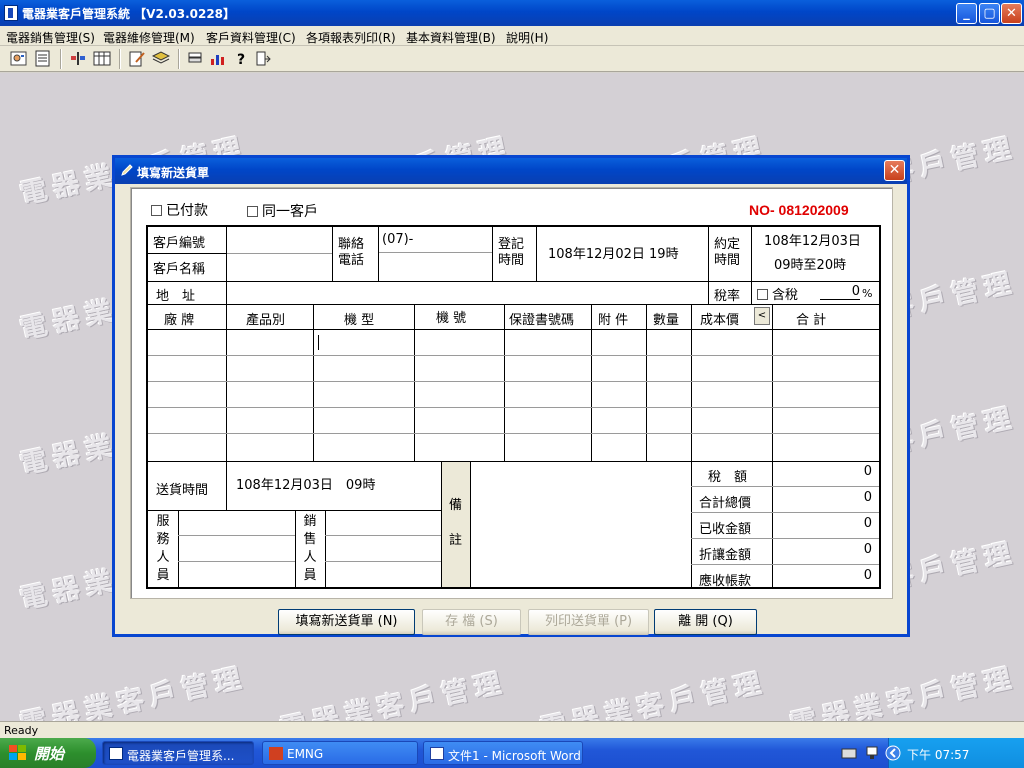  I want to click on register-time-label: 登記時間, so click(511, 252).